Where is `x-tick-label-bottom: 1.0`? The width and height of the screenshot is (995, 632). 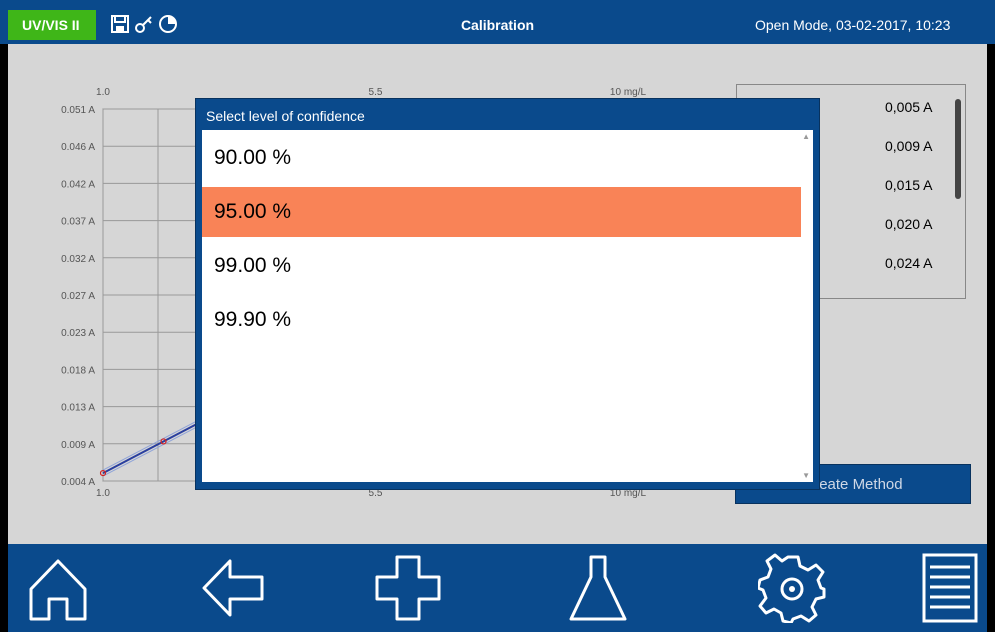 x-tick-label-bottom: 1.0 is located at coordinates (103, 493).